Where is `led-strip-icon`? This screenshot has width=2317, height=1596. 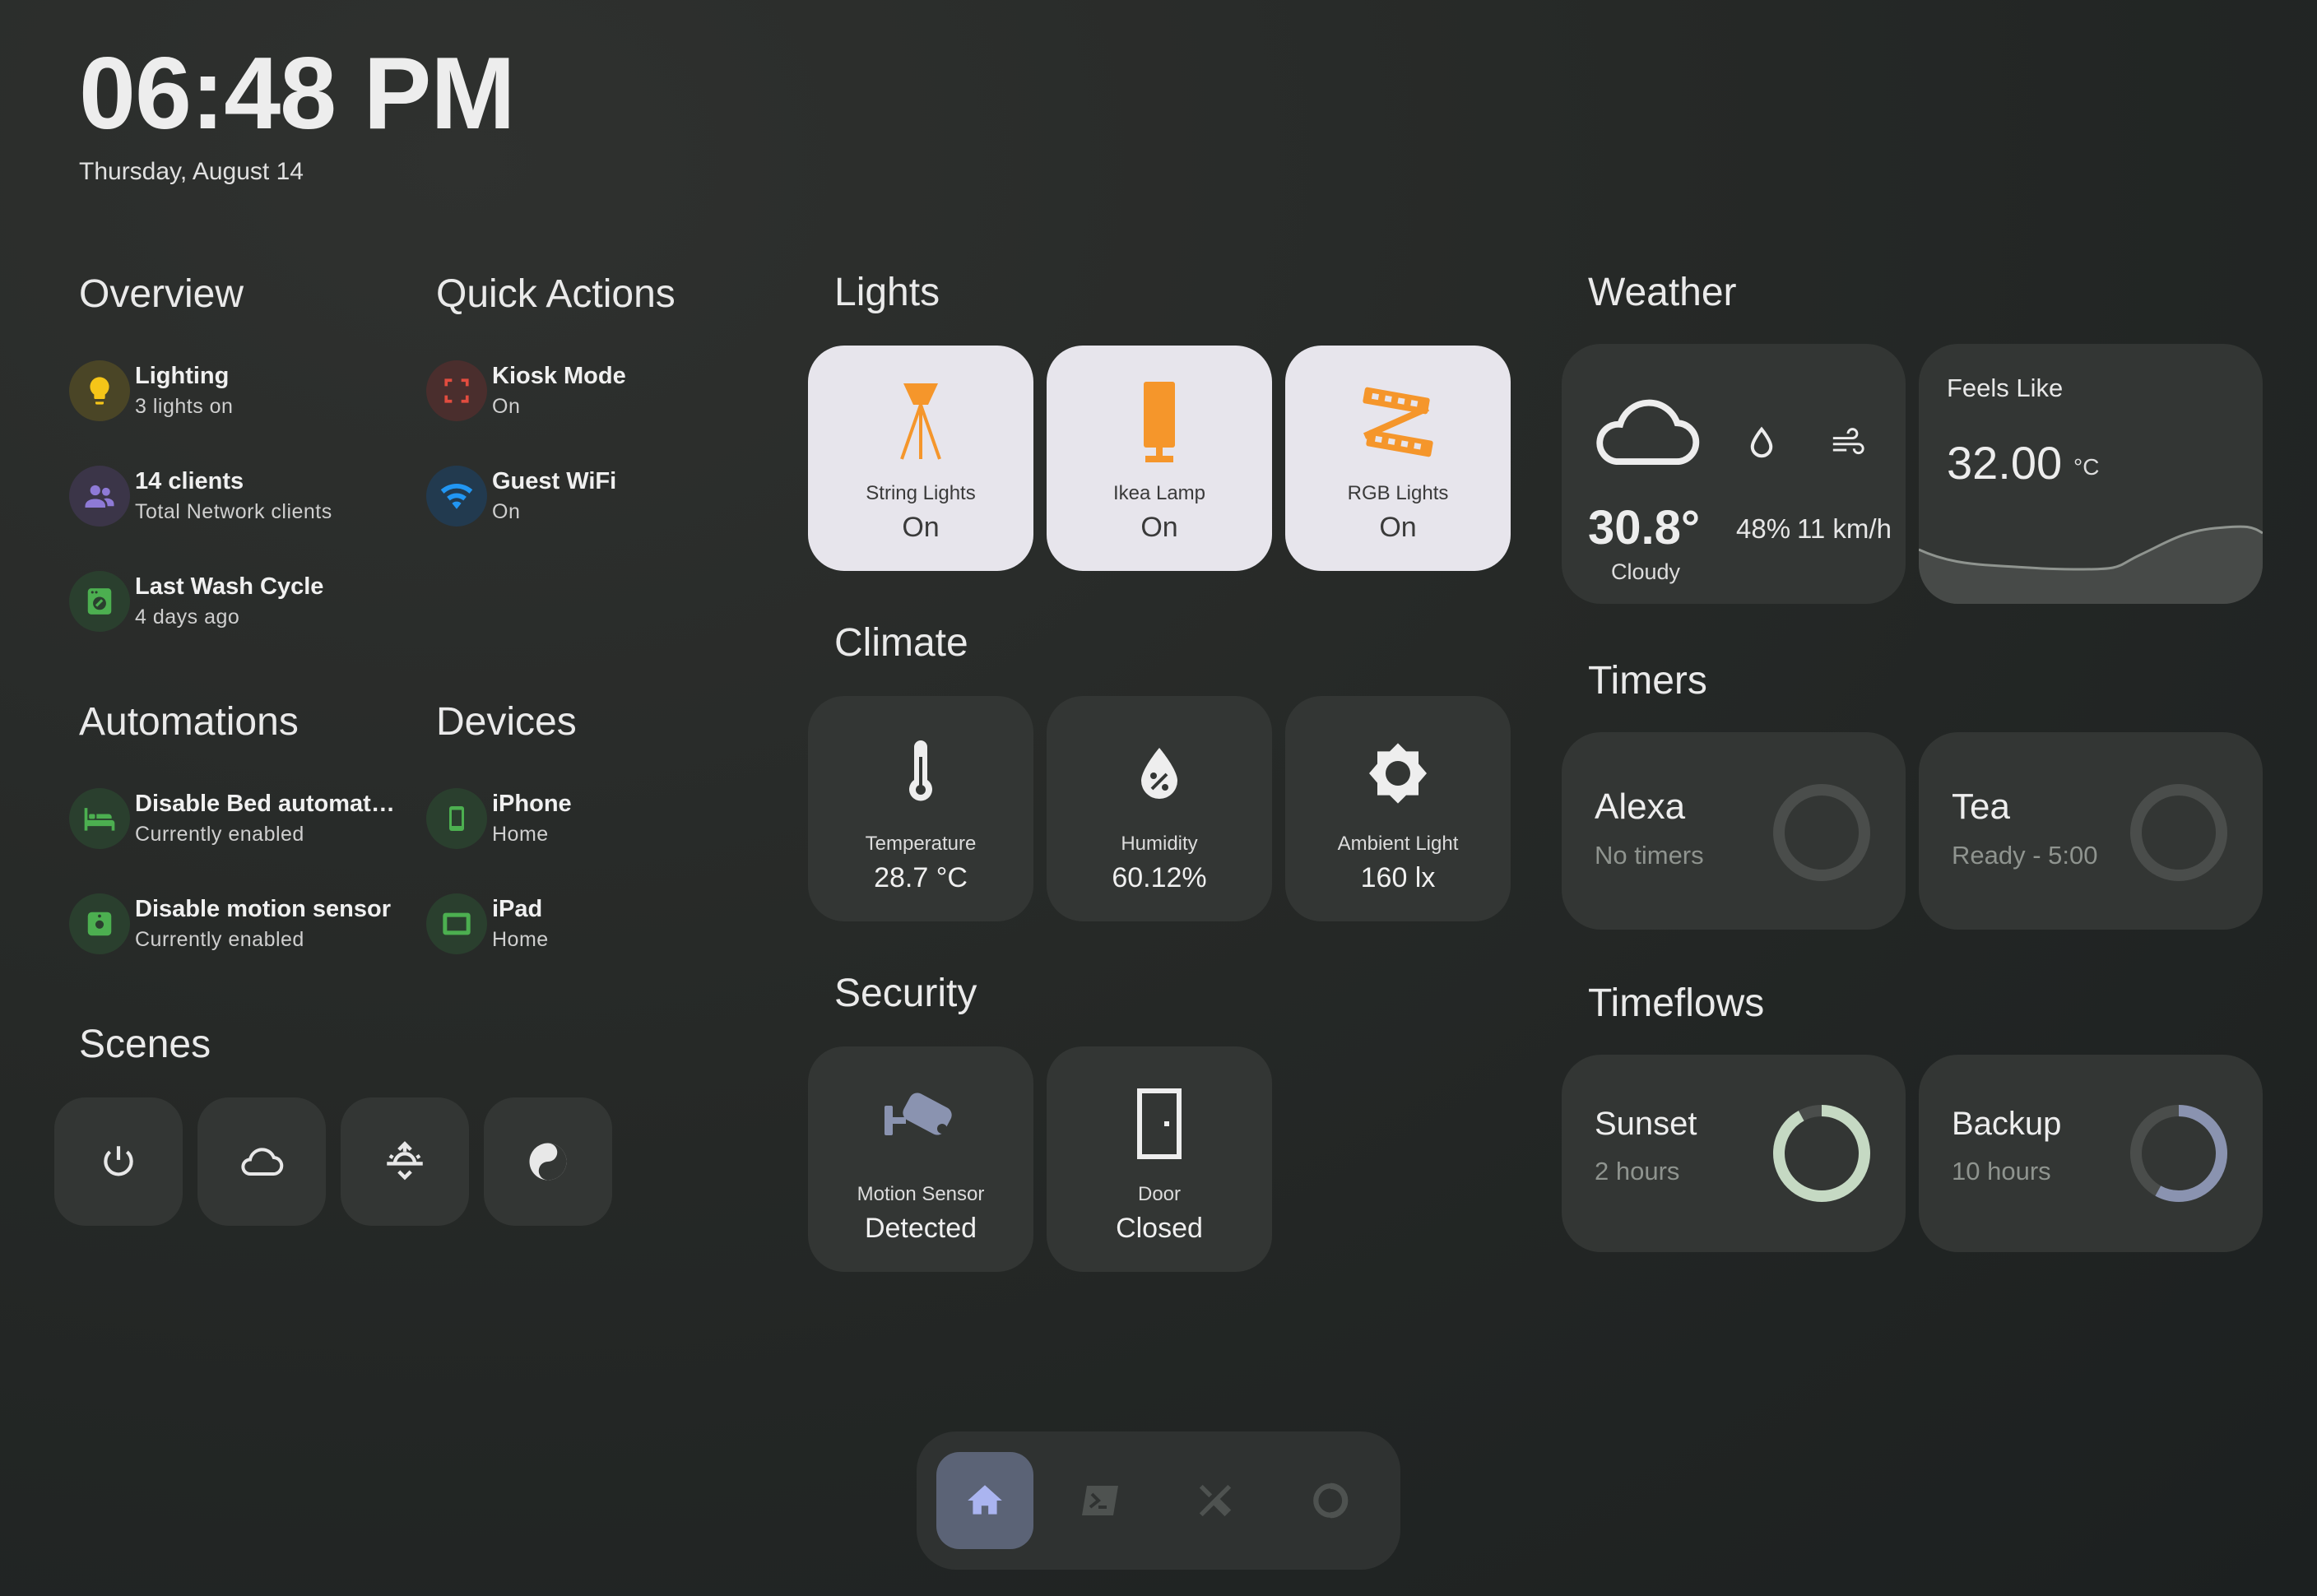 led-strip-icon is located at coordinates (1397, 423).